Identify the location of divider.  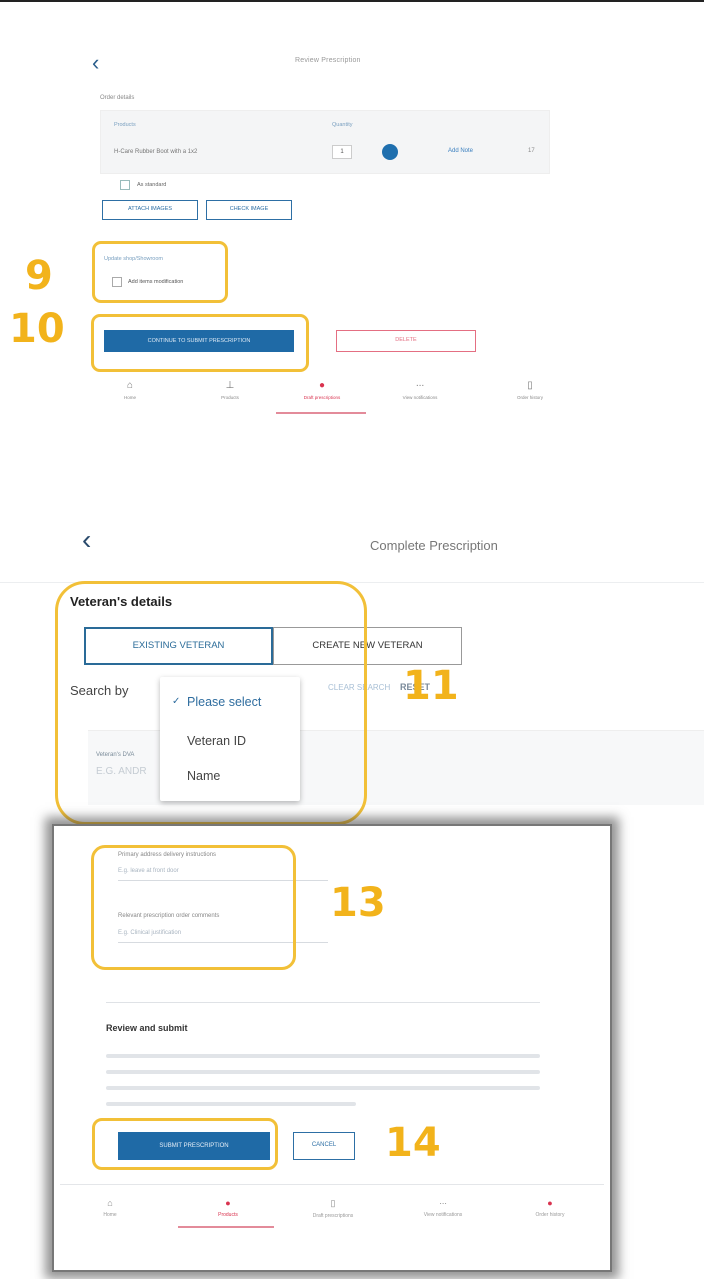
(323, 1002).